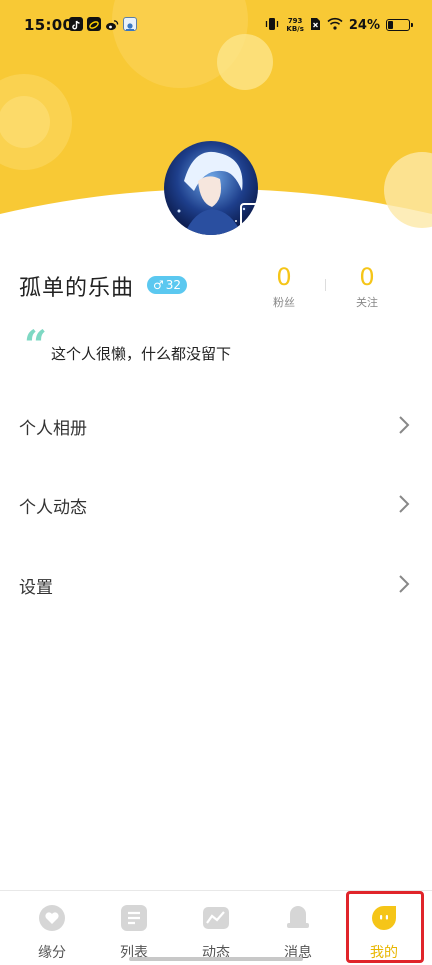 The image size is (432, 965). Describe the element at coordinates (76, 24) in the screenshot. I see `tiktok-icon` at that location.